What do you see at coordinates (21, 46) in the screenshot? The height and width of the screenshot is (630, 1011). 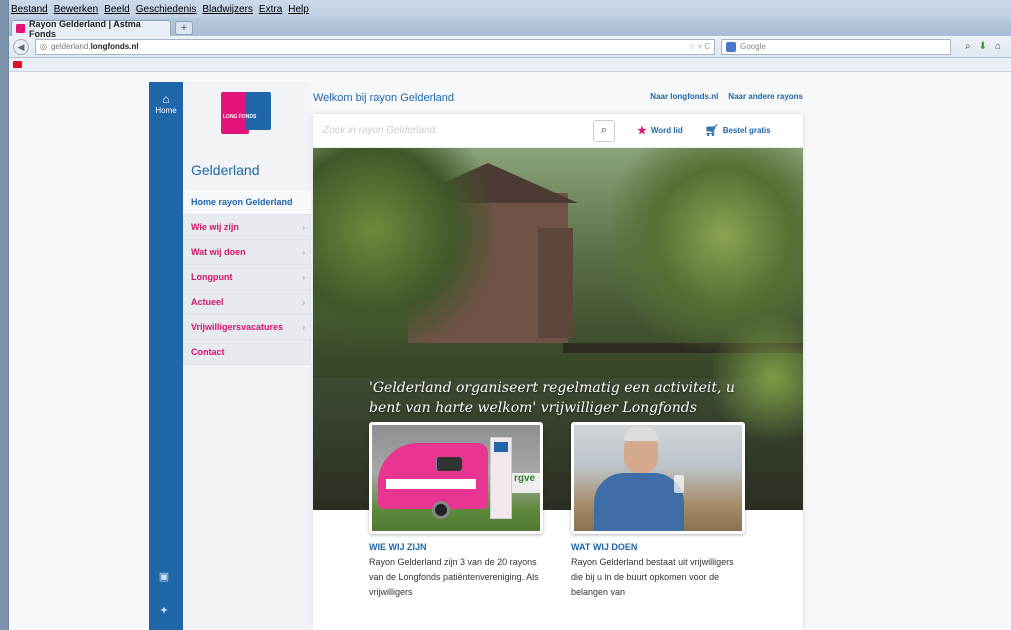 I see `back-button: ◀` at bounding box center [21, 46].